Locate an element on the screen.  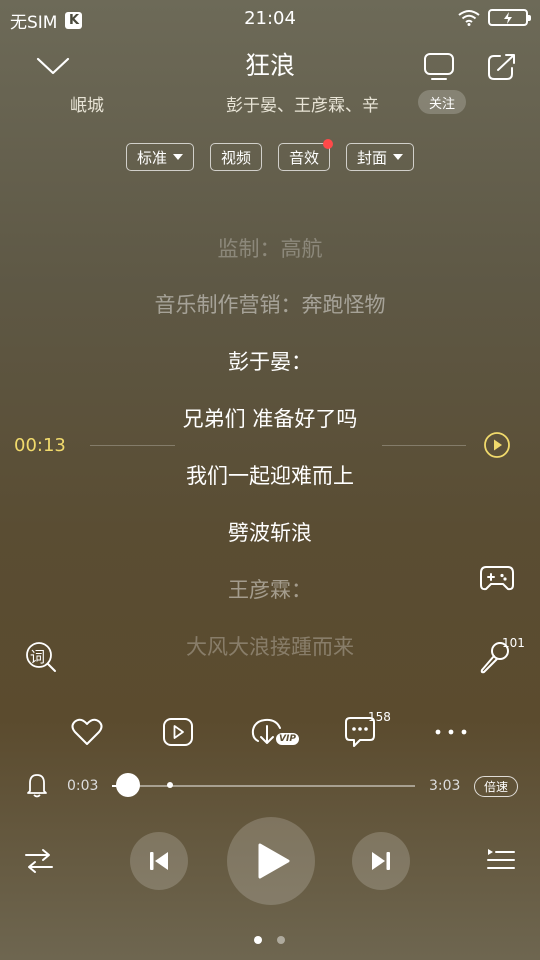
lyric-line: 音乐制作营销：奔跑怪物 is located at coordinates (270, 305).